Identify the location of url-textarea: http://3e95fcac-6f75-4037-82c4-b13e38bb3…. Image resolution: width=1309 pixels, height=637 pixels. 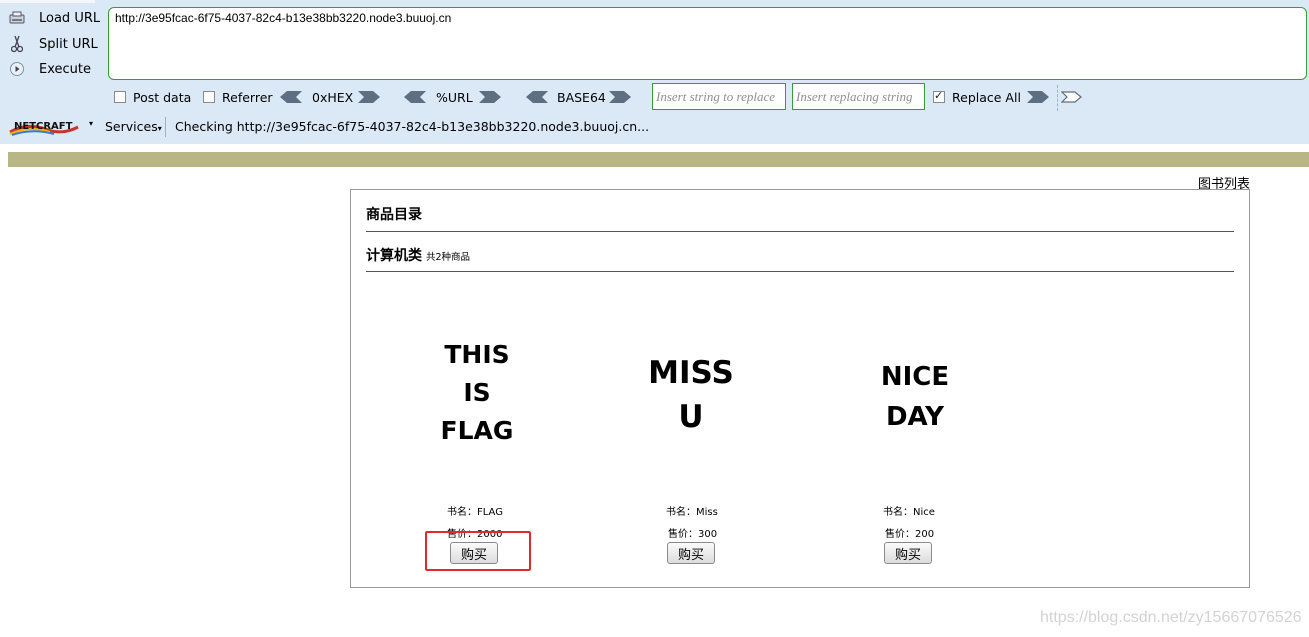
(707, 43).